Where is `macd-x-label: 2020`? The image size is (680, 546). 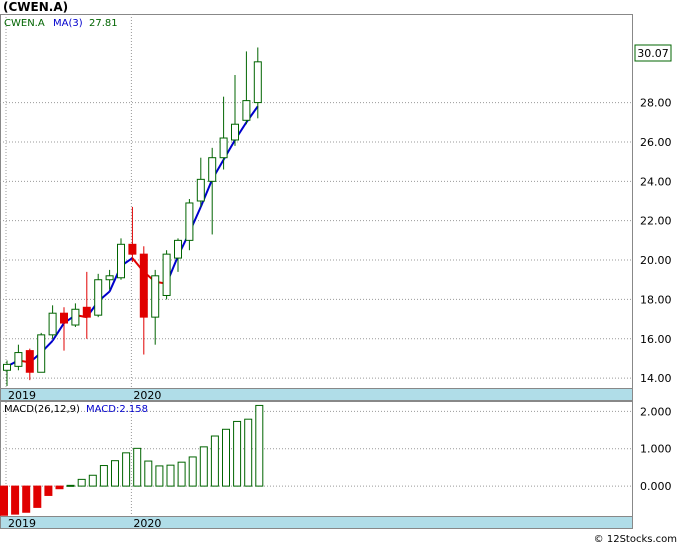 macd-x-label: 2020 is located at coordinates (147, 523).